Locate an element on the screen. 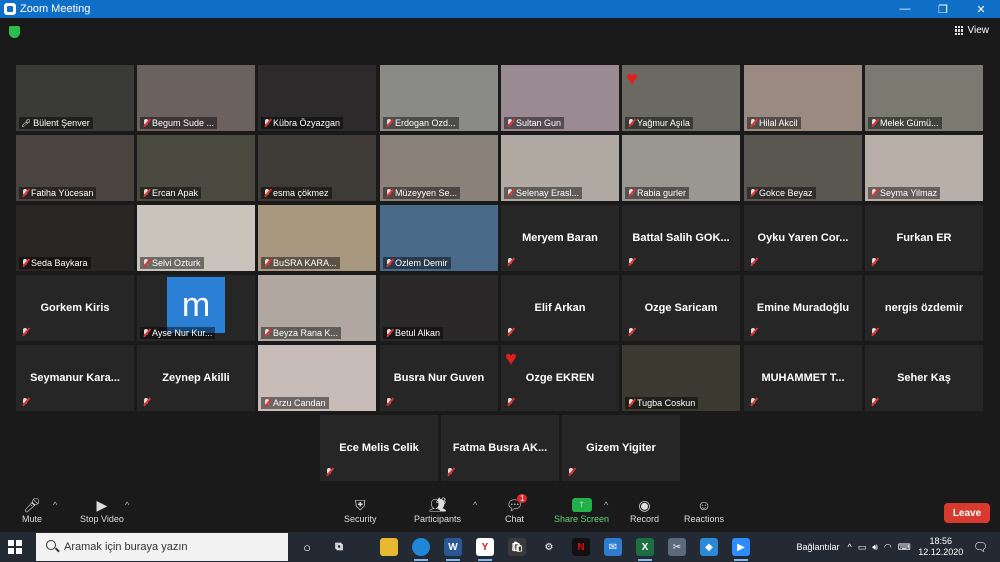 The image size is (1000, 562). word-icon: W is located at coordinates (453, 549).